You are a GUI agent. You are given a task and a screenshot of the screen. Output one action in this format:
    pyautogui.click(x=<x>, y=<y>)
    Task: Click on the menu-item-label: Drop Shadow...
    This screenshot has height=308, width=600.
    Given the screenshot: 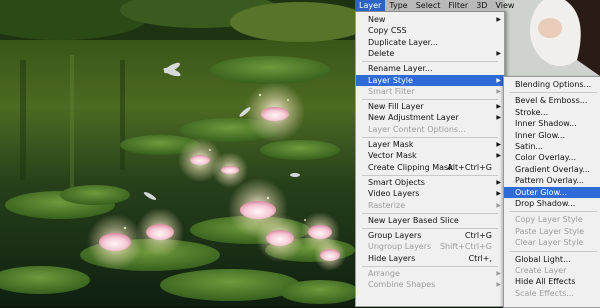 What is the action you would take?
    pyautogui.click(x=545, y=203)
    